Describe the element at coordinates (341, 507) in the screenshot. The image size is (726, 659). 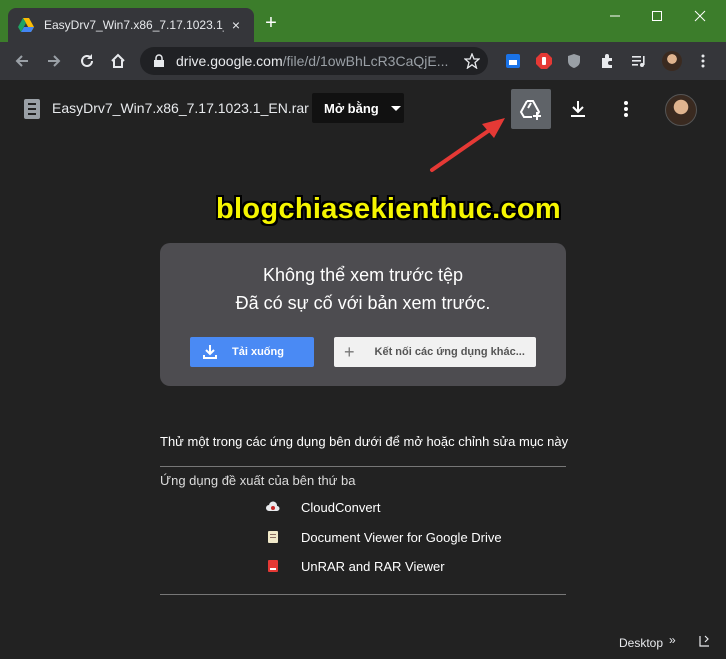
I see `app-name: CloudConvert` at that location.